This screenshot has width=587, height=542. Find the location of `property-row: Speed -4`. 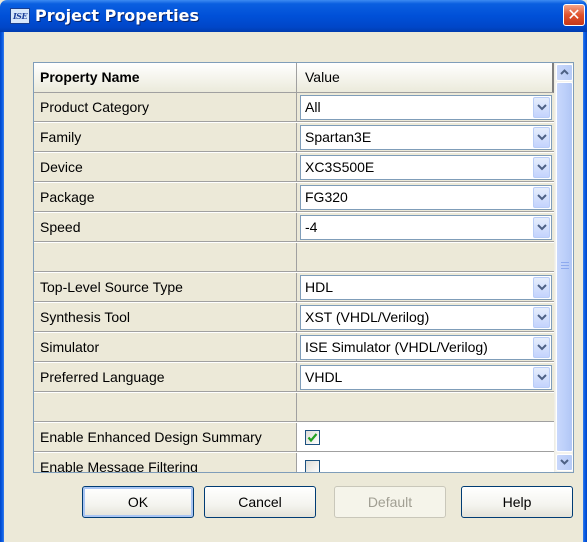

property-row: Speed -4 is located at coordinates (294, 228).